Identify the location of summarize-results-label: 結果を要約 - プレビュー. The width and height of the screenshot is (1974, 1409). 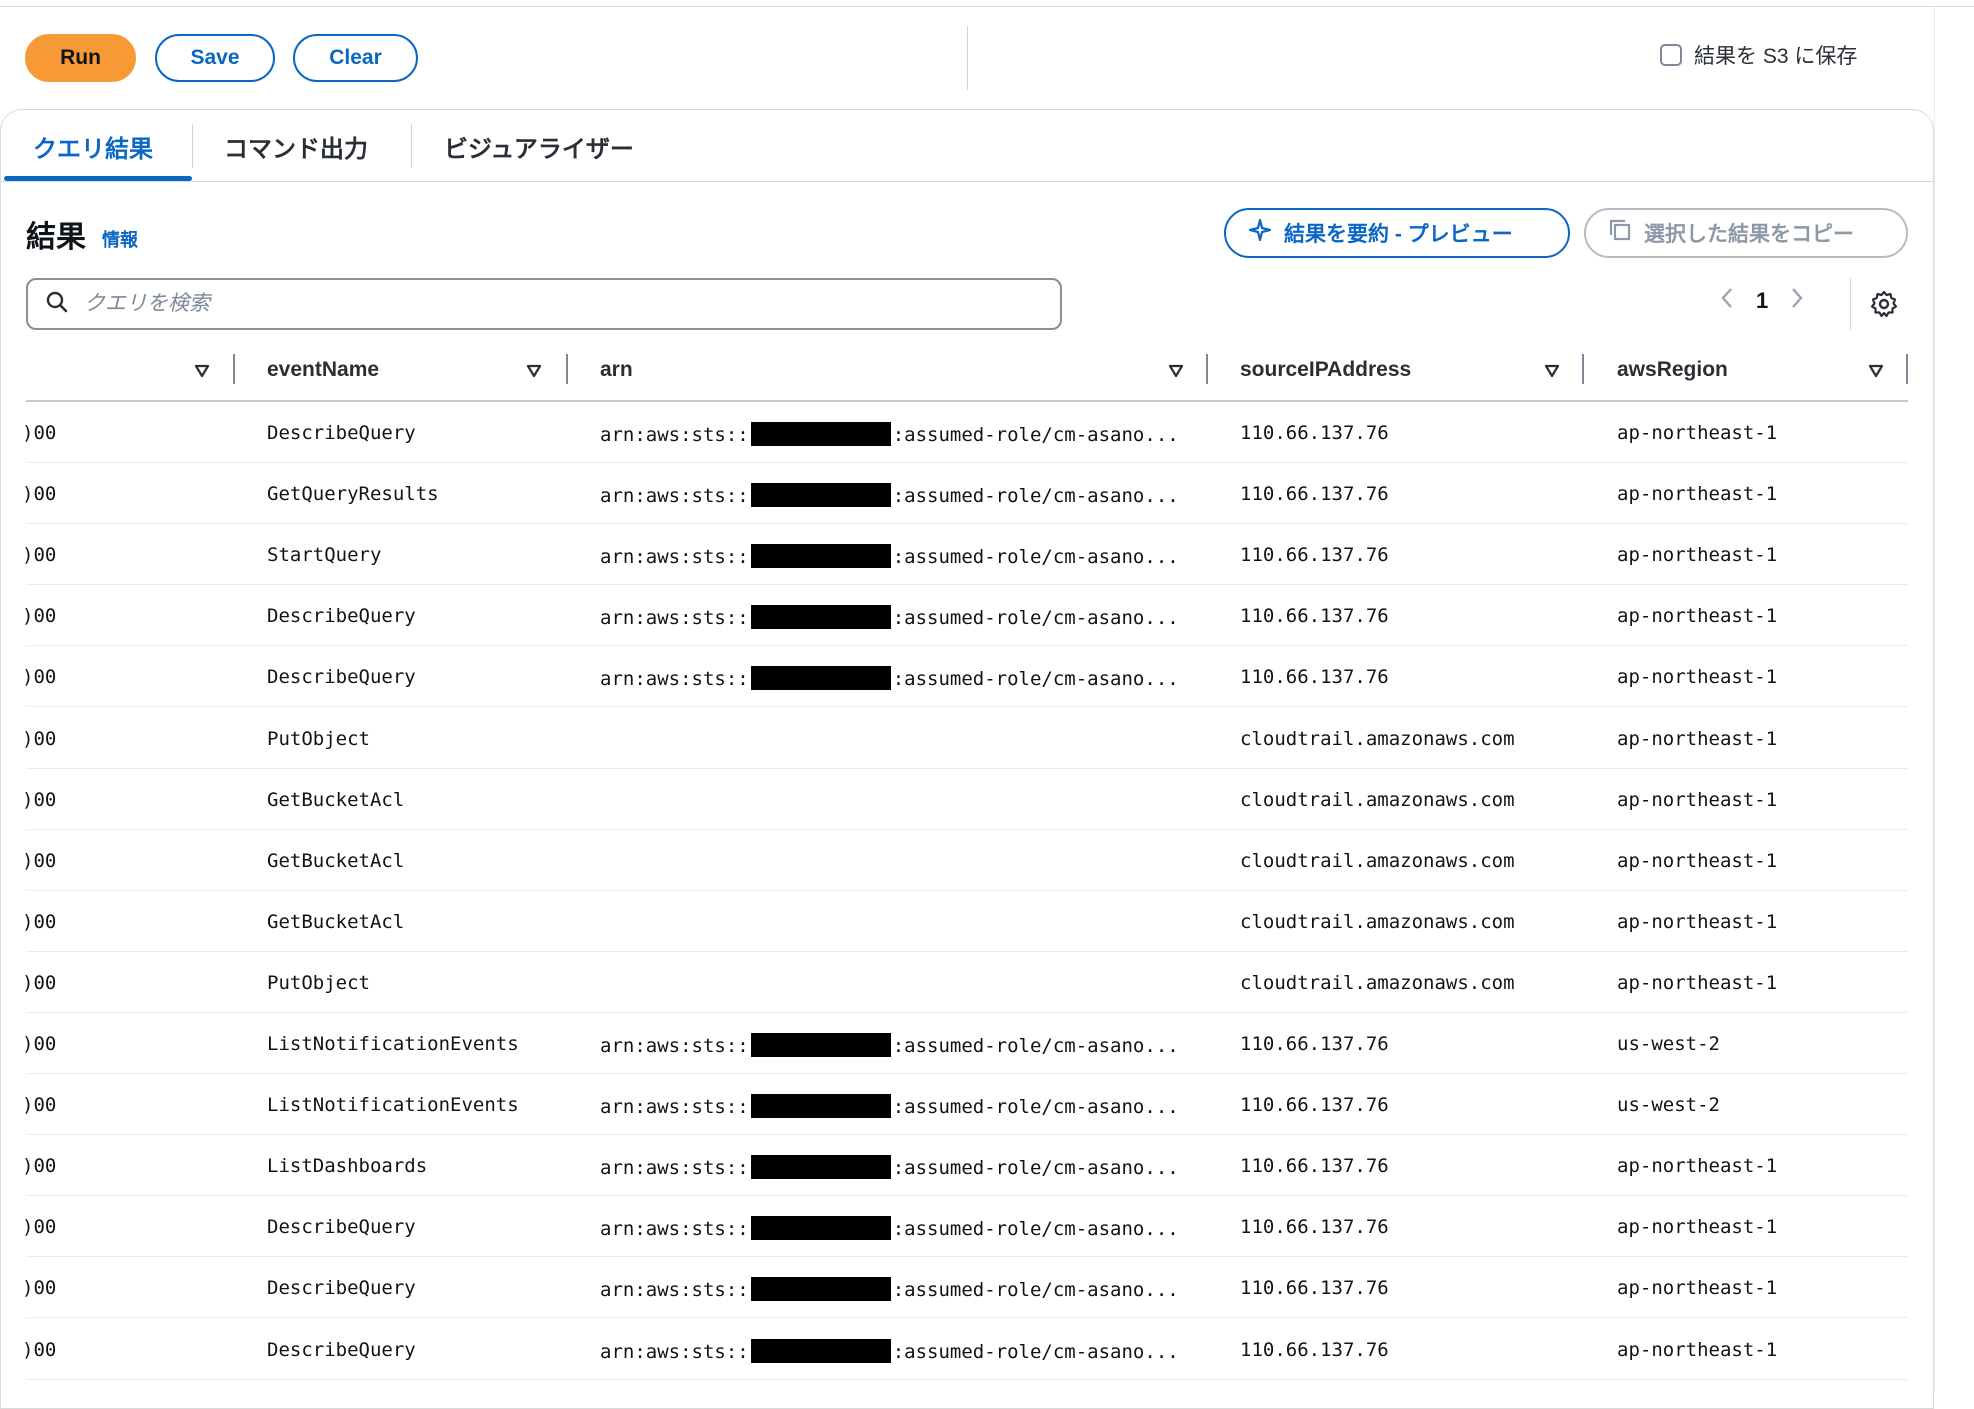
(1398, 234).